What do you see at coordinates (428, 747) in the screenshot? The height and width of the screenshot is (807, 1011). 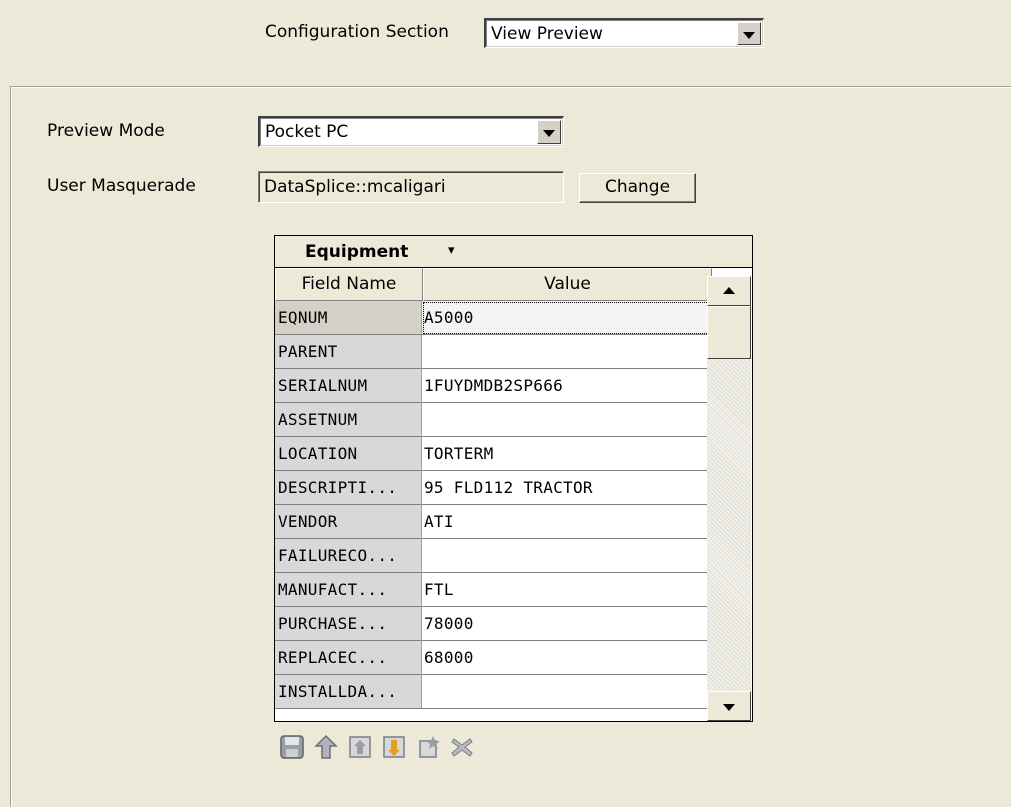 I see `new-record-icon` at bounding box center [428, 747].